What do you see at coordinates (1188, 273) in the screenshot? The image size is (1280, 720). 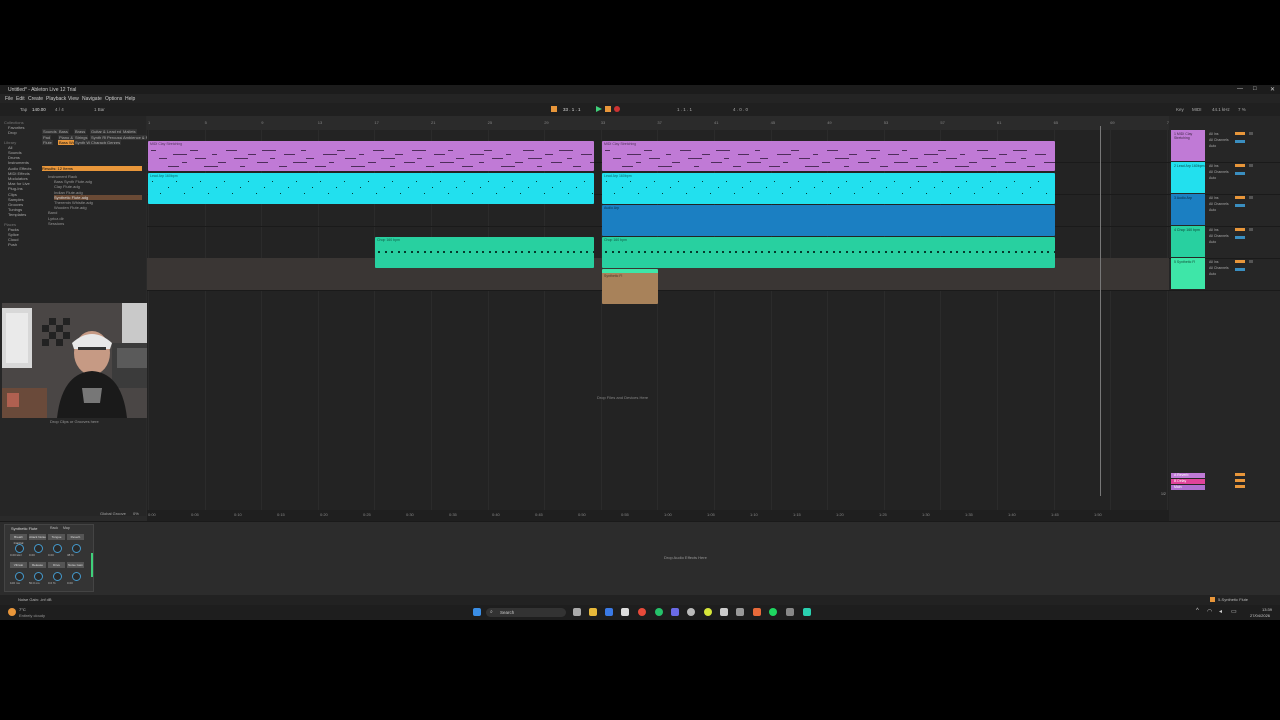 I see `track-header: 5 Synthetic Fl` at bounding box center [1188, 273].